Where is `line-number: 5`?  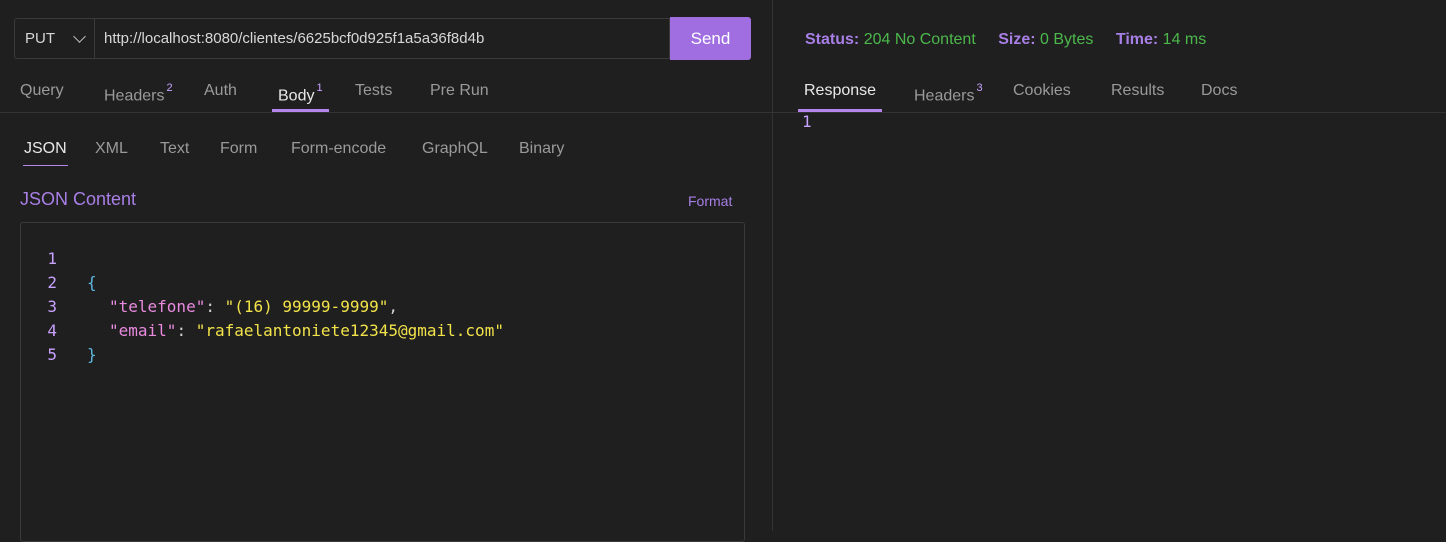 line-number: 5 is located at coordinates (52, 354).